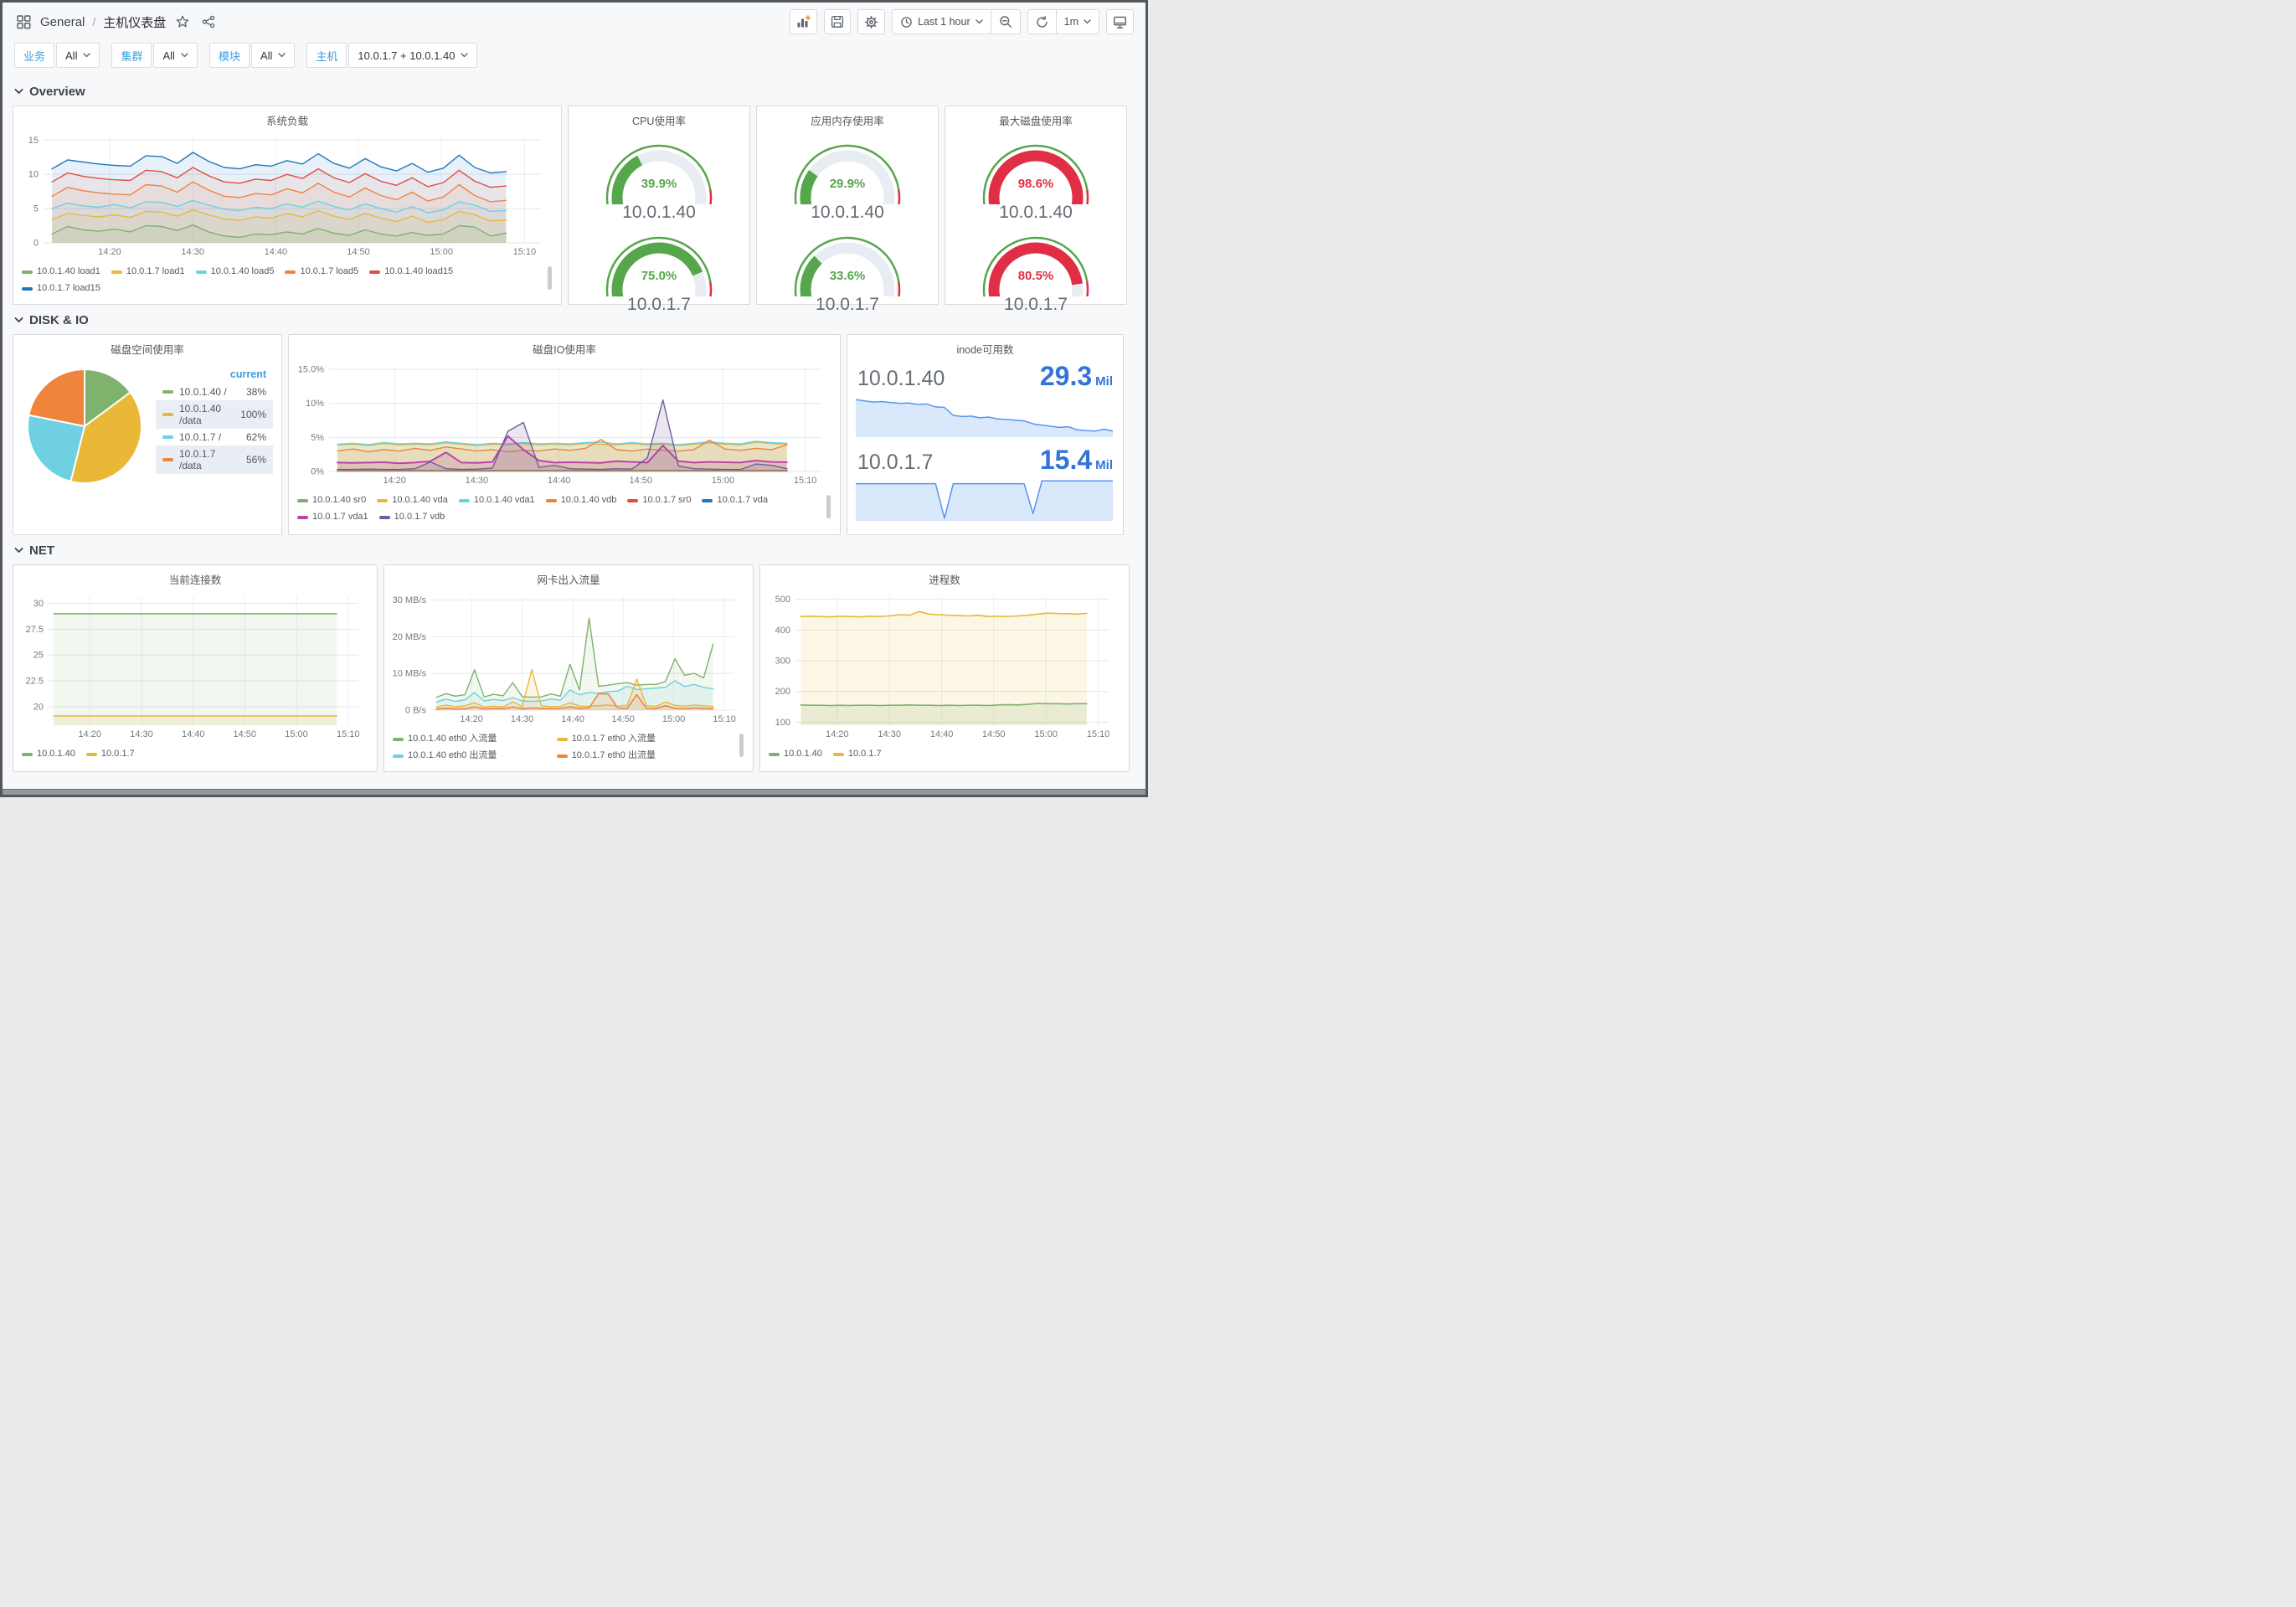  Describe the element at coordinates (659, 269) in the screenshot. I see `gauge-10.0.1.7: 75.0% 10.0.1.7` at that location.